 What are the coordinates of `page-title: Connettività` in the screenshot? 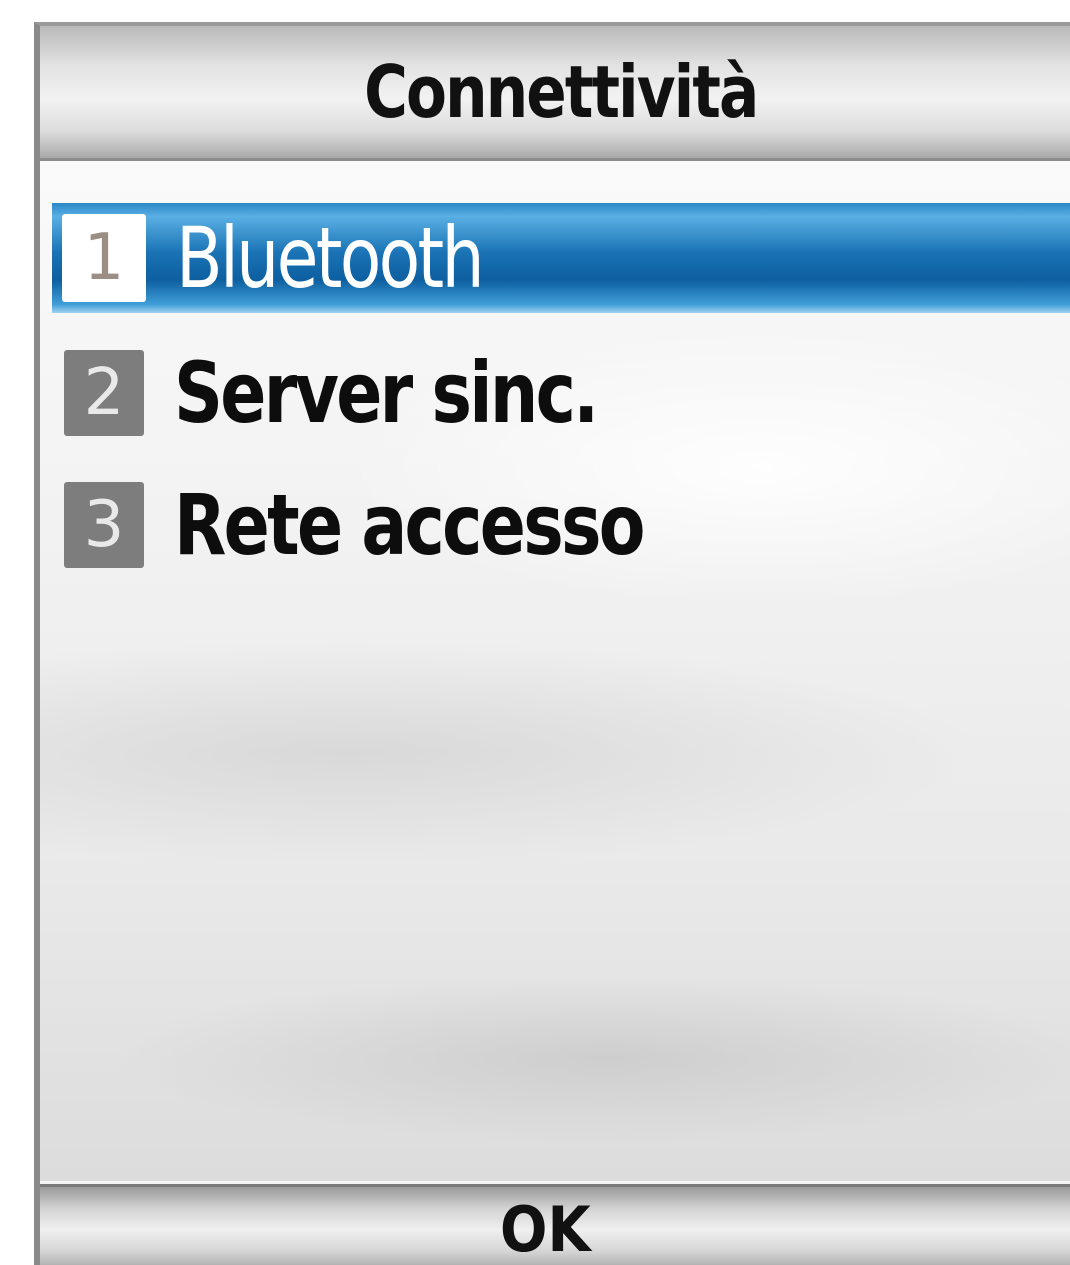 It's located at (561, 92).